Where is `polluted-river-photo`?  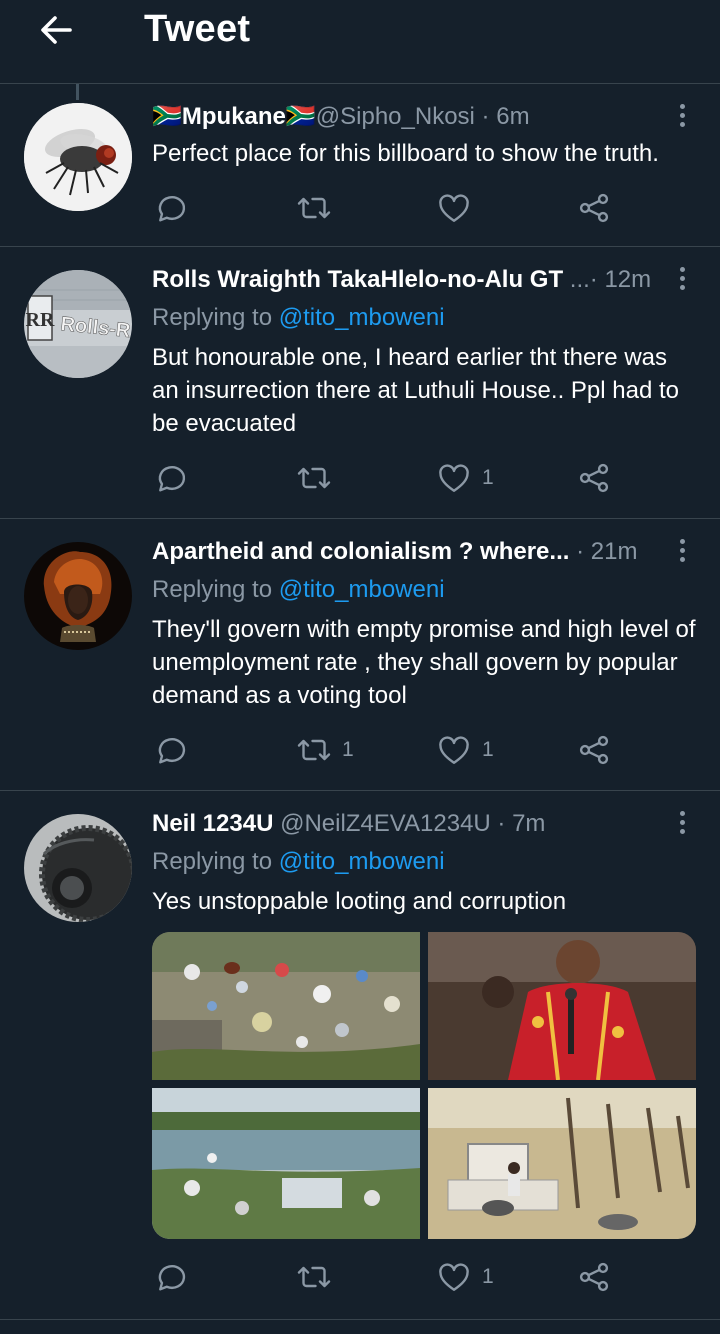
polluted-river-photo is located at coordinates (286, 1163).